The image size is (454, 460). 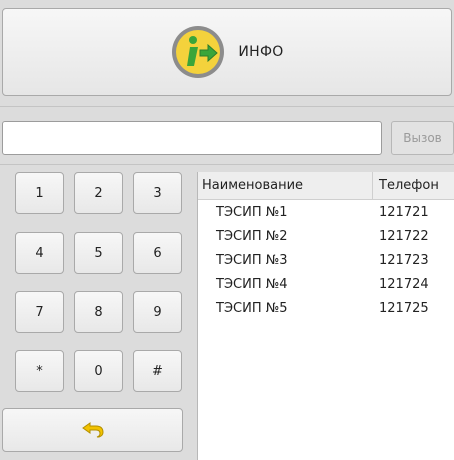 What do you see at coordinates (98, 312) in the screenshot?
I see `key-8: 8` at bounding box center [98, 312].